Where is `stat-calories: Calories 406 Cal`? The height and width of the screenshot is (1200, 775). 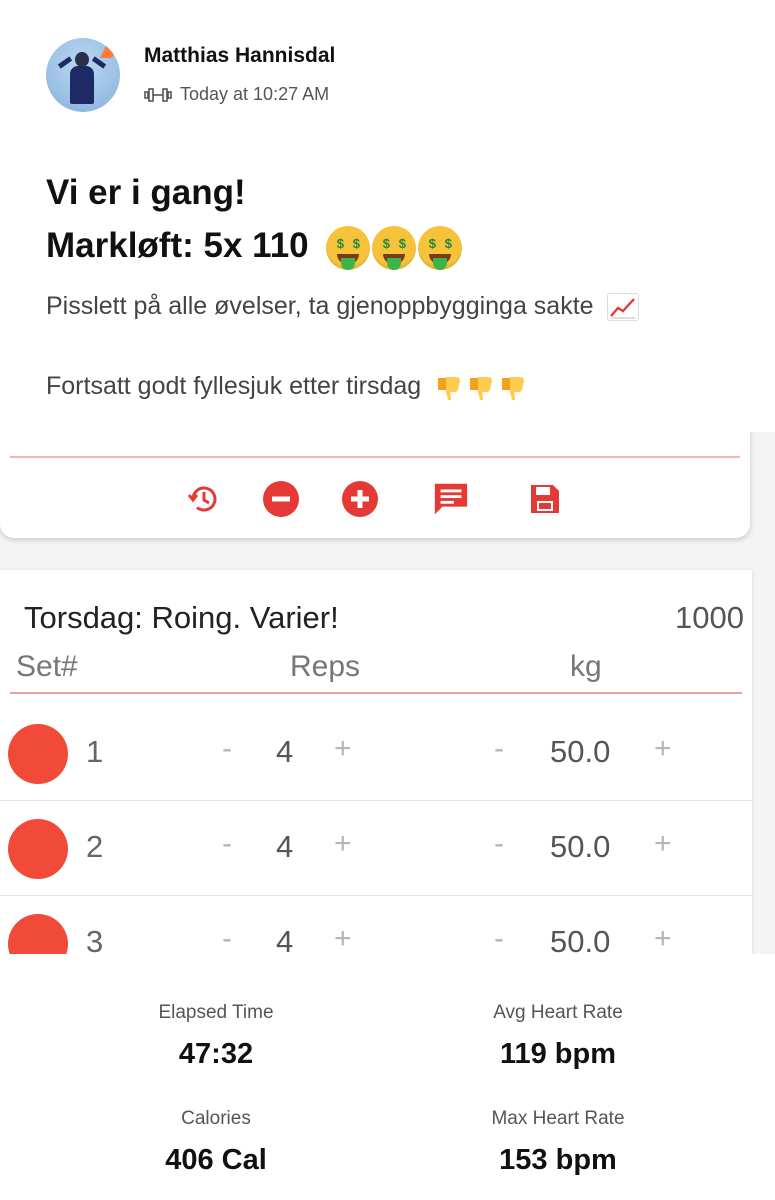 stat-calories: Calories 406 Cal is located at coordinates (216, 1142).